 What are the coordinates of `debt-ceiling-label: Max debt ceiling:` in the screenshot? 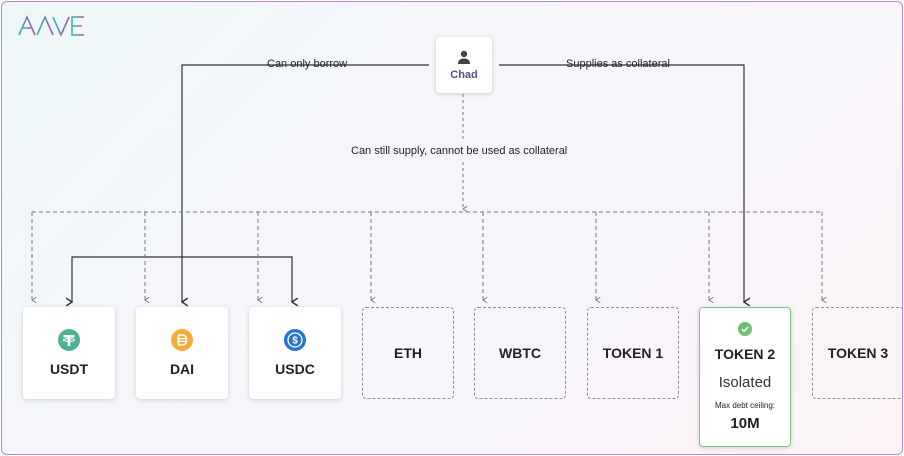 It's located at (745, 405).